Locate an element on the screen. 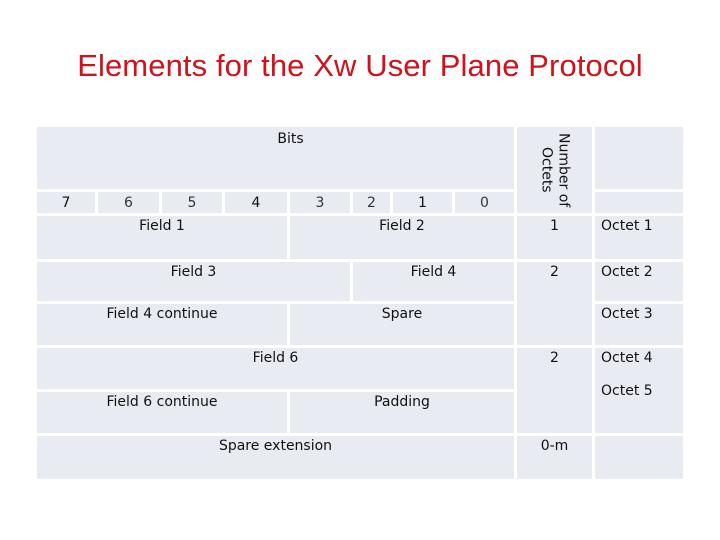 The image size is (720, 540). bit-number-cell: 7 is located at coordinates (67, 204).